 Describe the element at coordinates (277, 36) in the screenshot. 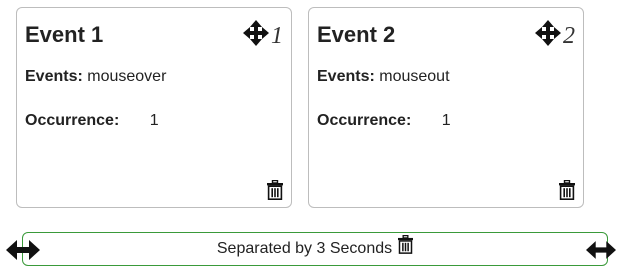

I see `event-number: 1` at that location.